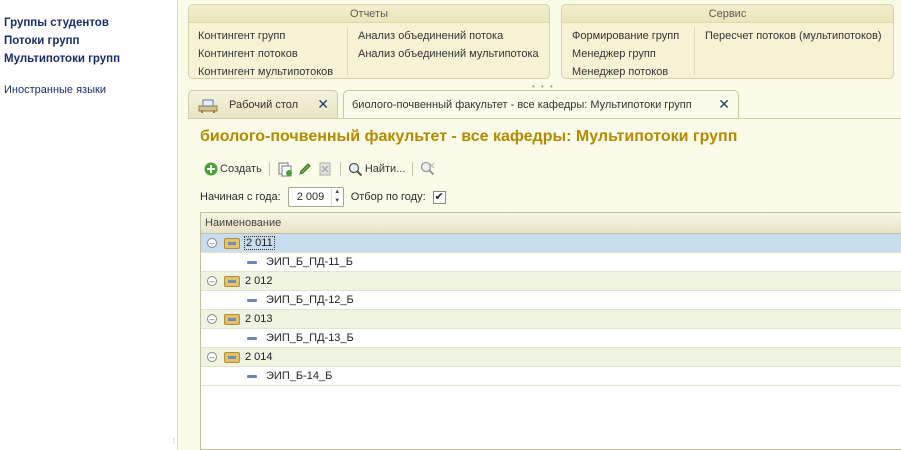 This screenshot has width=901, height=450. I want to click on item-label: ЭИП_Б-14_Б, so click(299, 376).